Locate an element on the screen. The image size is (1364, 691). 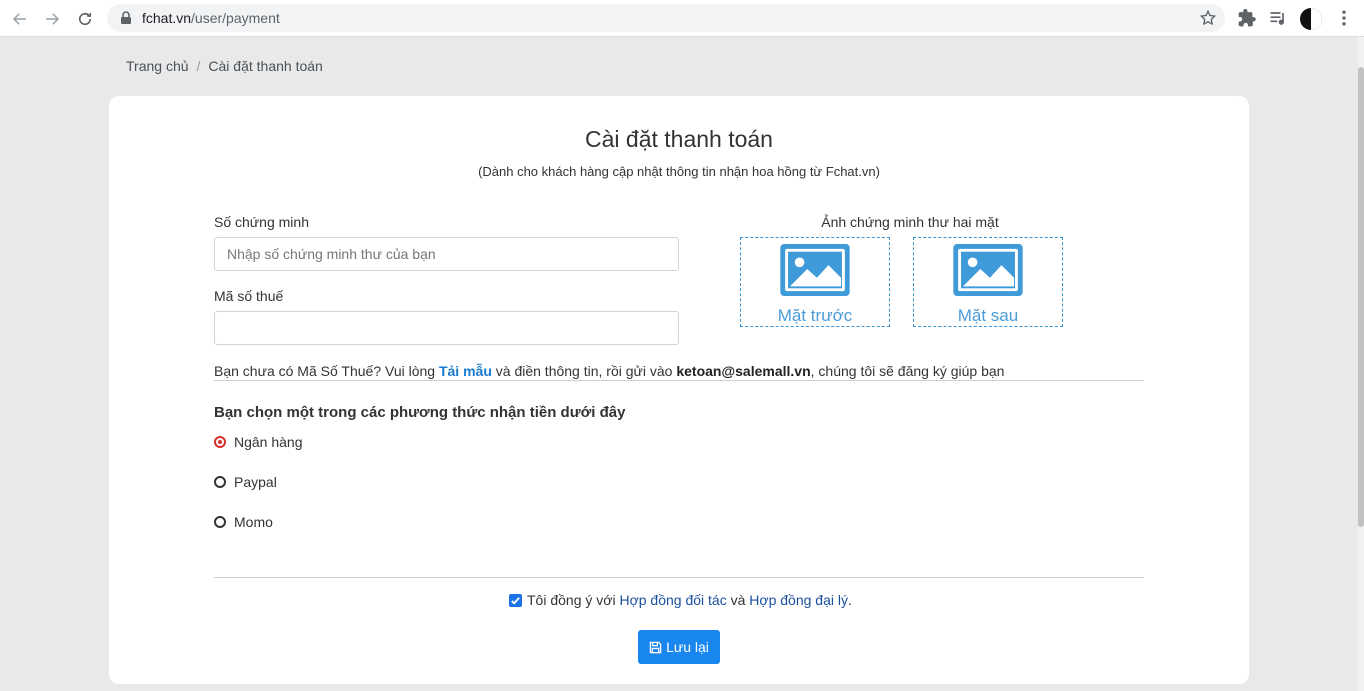
agree-checkbox is located at coordinates (515, 600).